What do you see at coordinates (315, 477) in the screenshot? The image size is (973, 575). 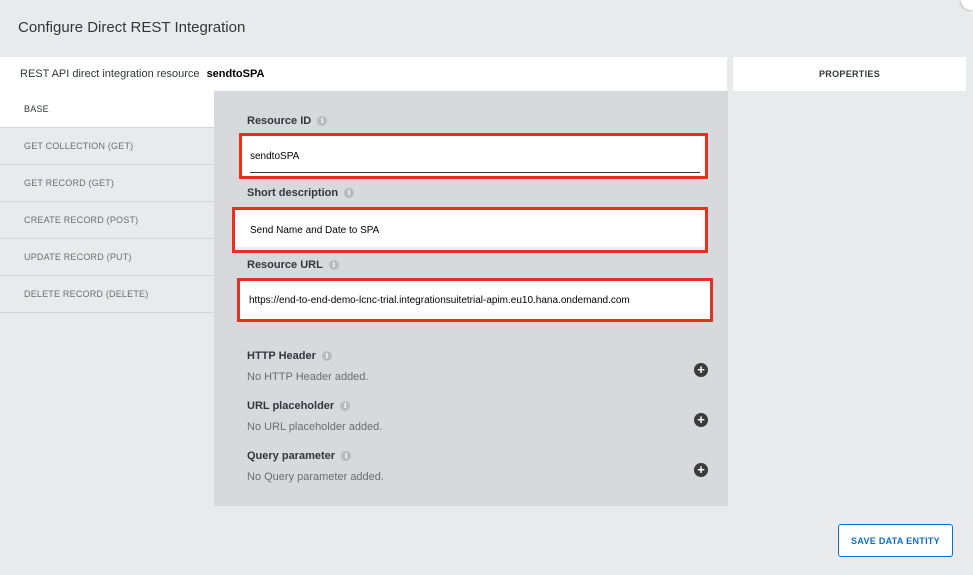 I see `query-parameter-empty: No Query parameter added.` at bounding box center [315, 477].